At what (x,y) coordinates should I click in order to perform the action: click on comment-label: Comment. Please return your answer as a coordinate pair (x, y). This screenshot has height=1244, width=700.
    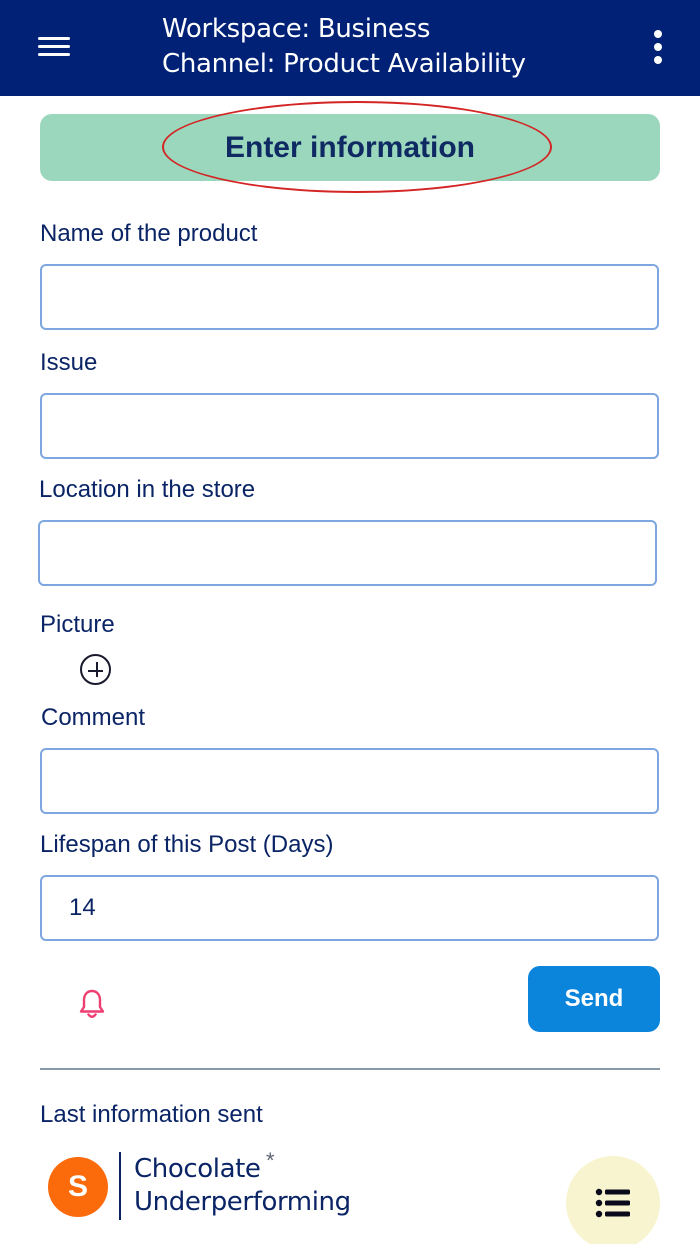
    Looking at the image, I should click on (93, 717).